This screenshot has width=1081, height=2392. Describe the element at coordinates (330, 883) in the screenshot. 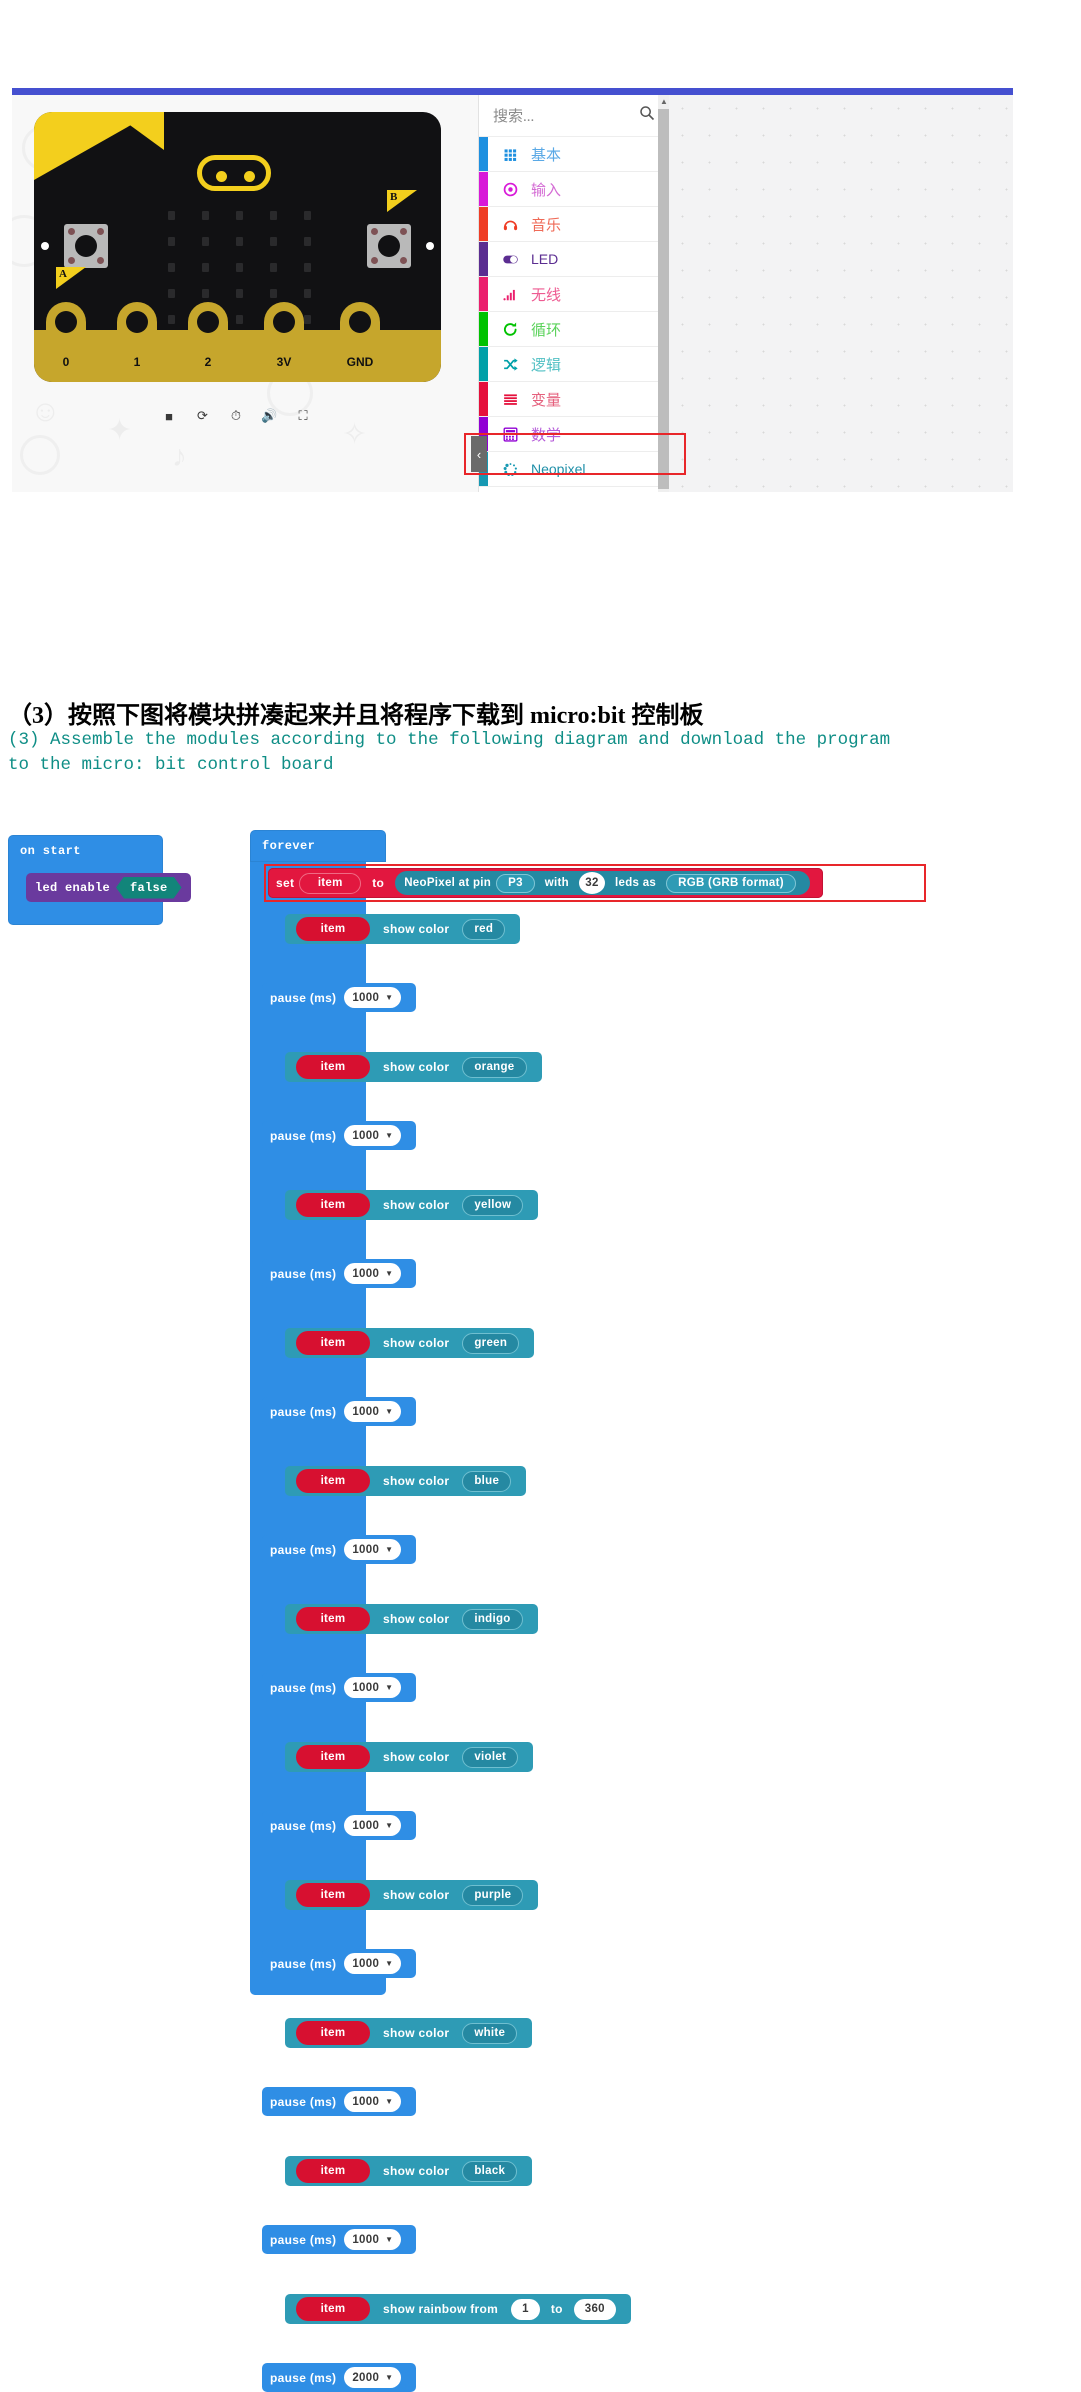

I see `variable-name-field: item` at that location.